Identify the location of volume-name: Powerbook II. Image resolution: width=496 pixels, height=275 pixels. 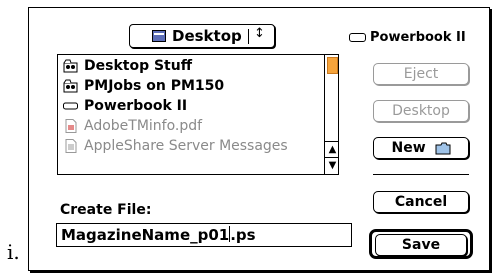
(418, 37).